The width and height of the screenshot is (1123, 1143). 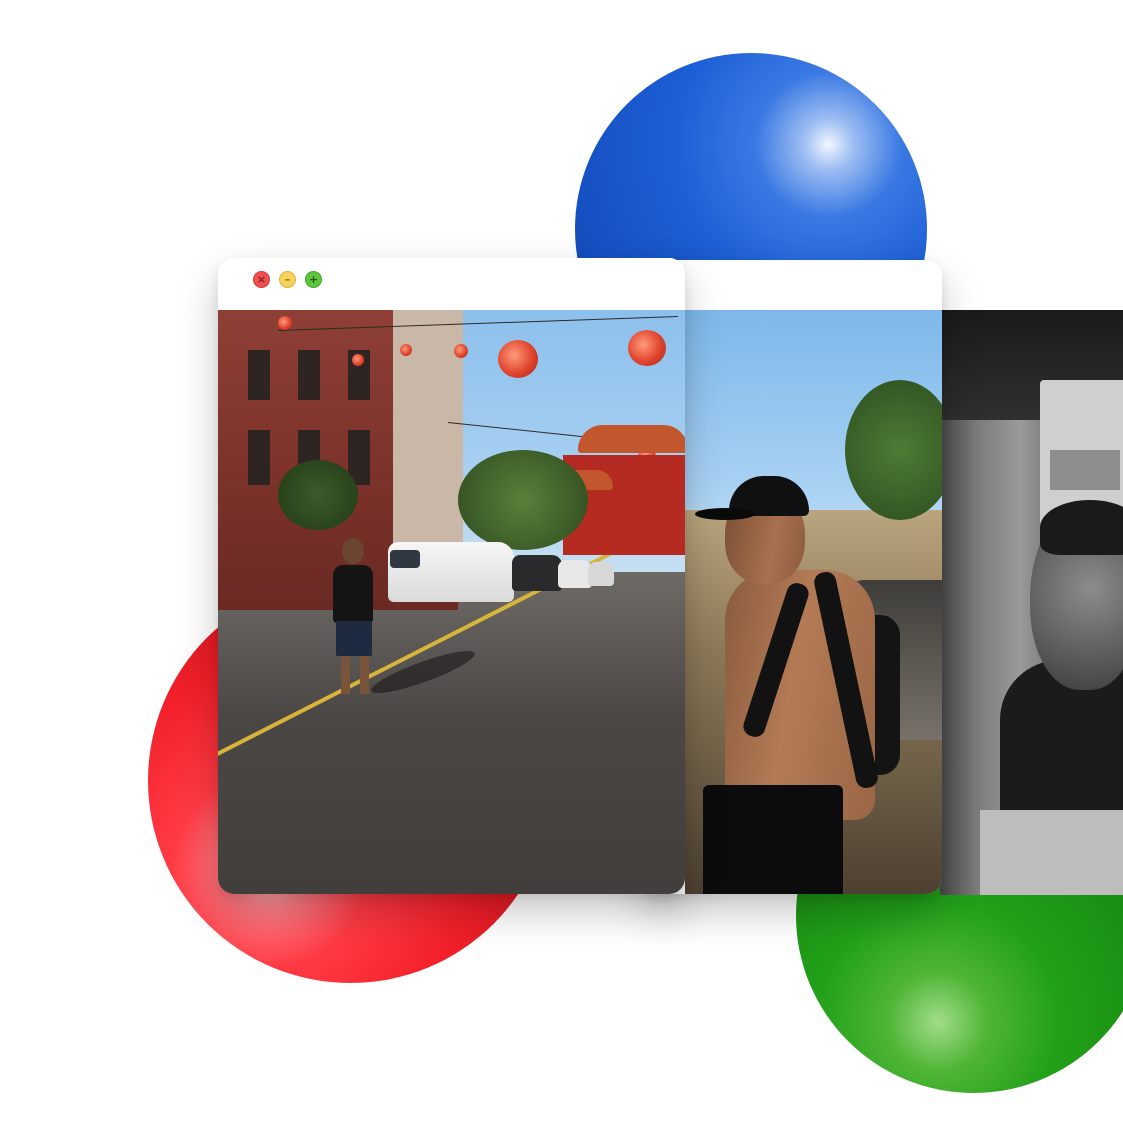 What do you see at coordinates (261, 279) in the screenshot?
I see `close-icon: ×` at bounding box center [261, 279].